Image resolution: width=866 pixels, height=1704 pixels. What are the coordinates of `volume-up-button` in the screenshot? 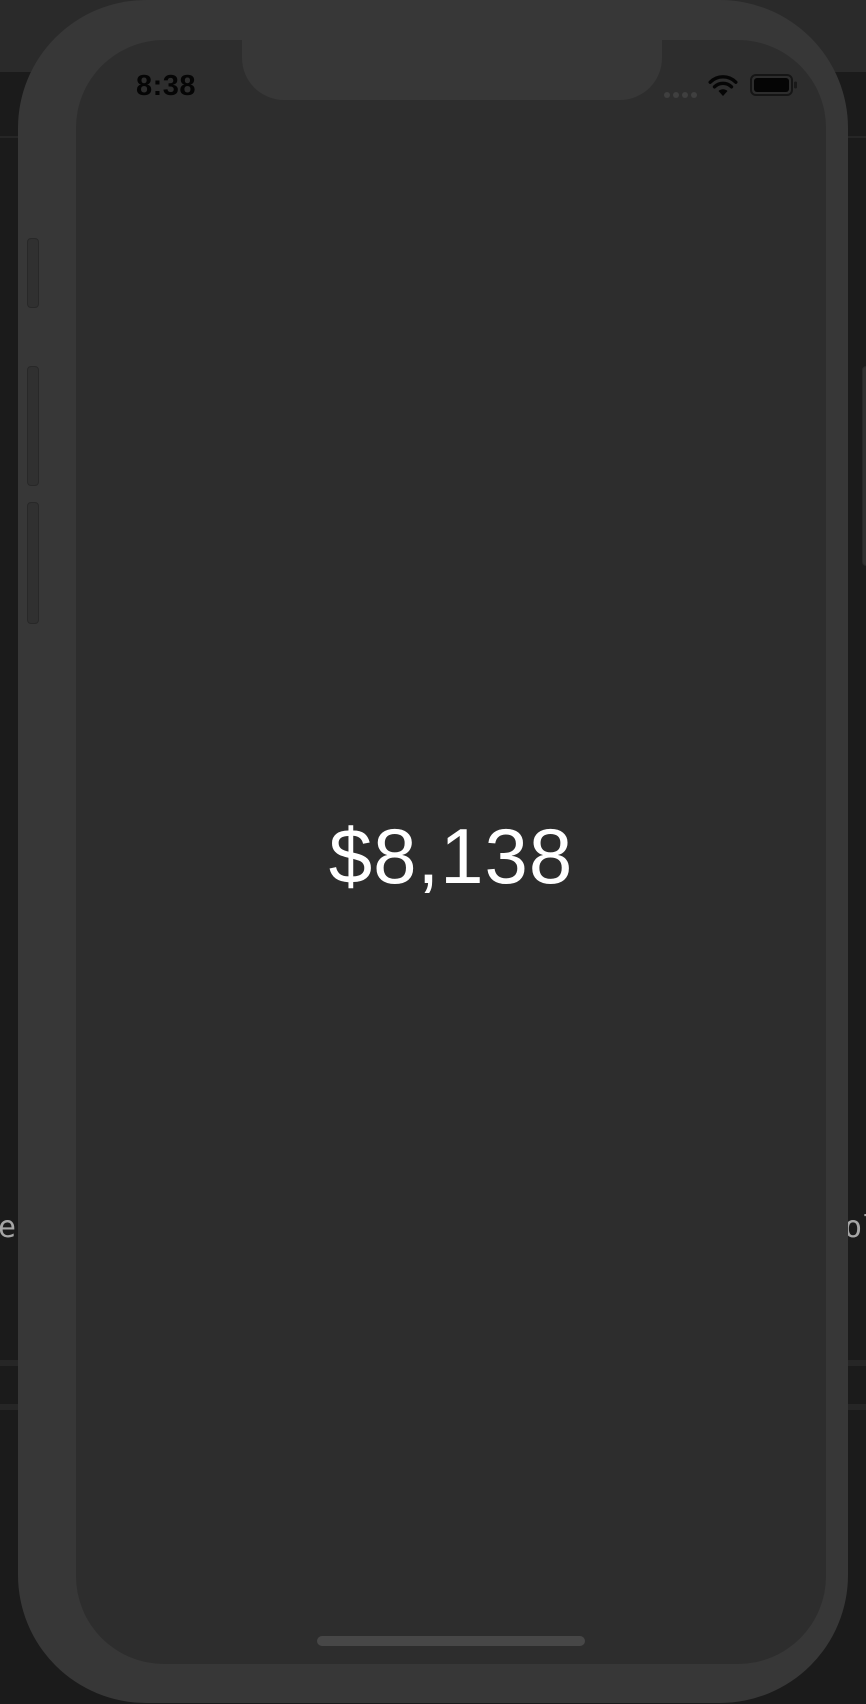 It's located at (33, 426).